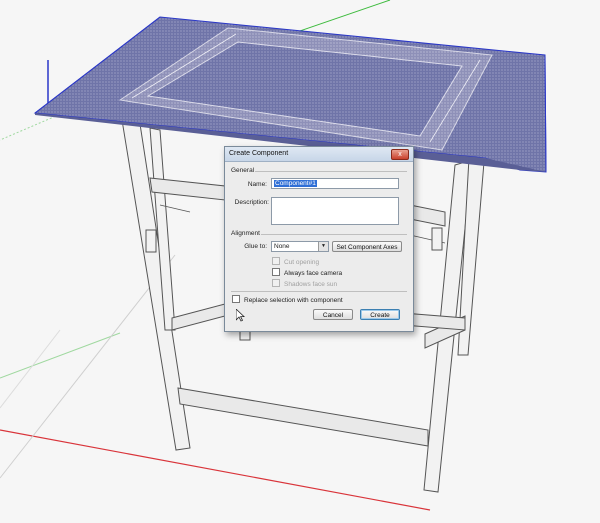 The image size is (600, 523). I want to click on leg-cap-right, so click(437, 239).